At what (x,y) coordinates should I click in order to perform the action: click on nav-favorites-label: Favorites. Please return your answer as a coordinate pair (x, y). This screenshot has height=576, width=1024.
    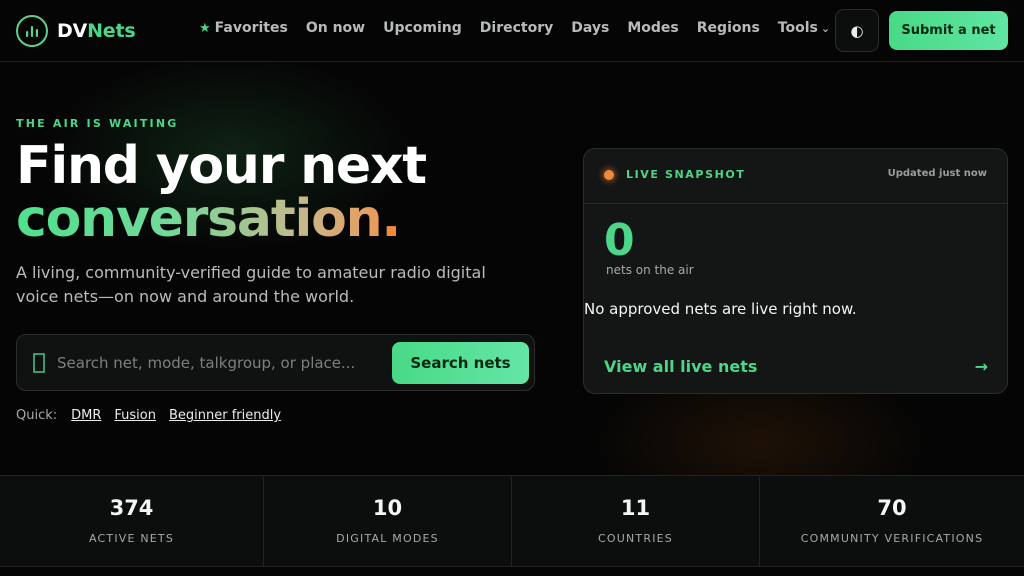
    Looking at the image, I should click on (251, 28).